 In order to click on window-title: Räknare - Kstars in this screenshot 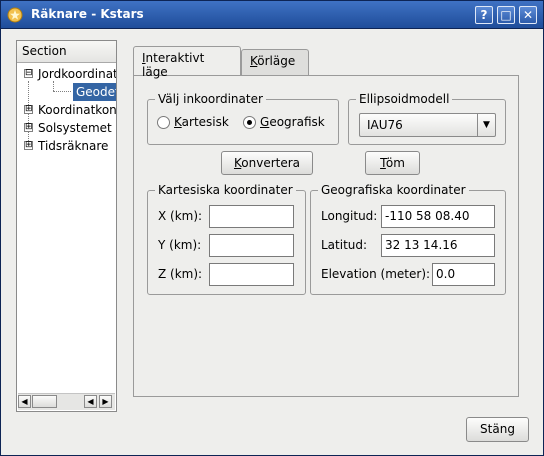, I will do `click(87, 14)`.